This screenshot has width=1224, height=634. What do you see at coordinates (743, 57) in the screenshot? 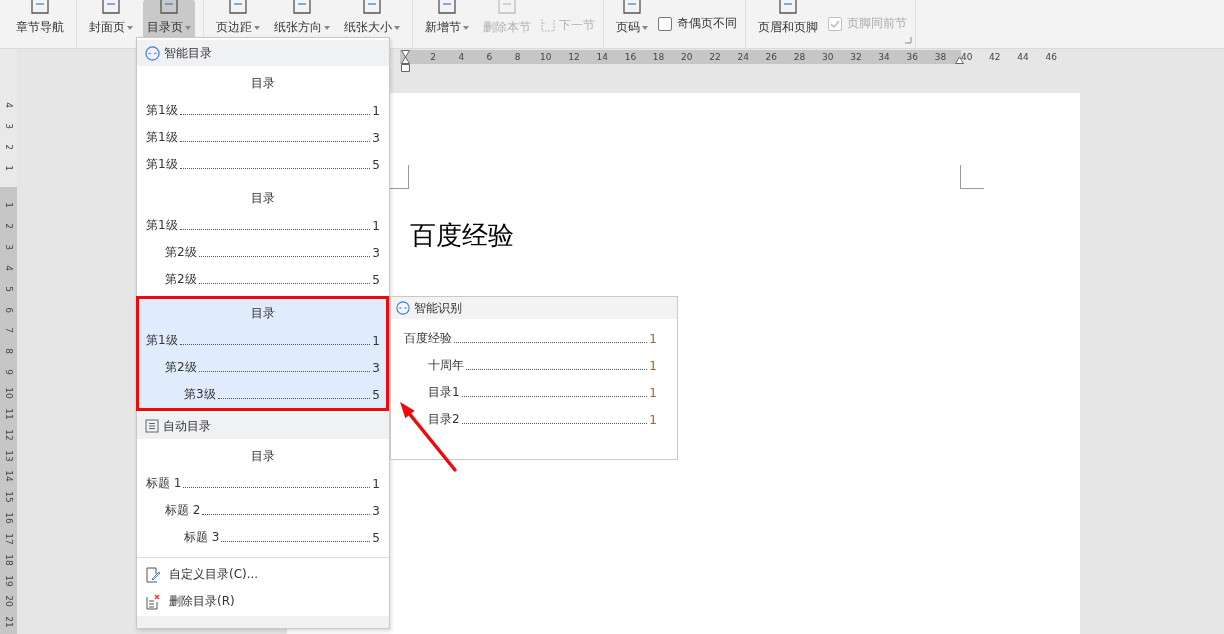
I see `ruler-number: 24` at bounding box center [743, 57].